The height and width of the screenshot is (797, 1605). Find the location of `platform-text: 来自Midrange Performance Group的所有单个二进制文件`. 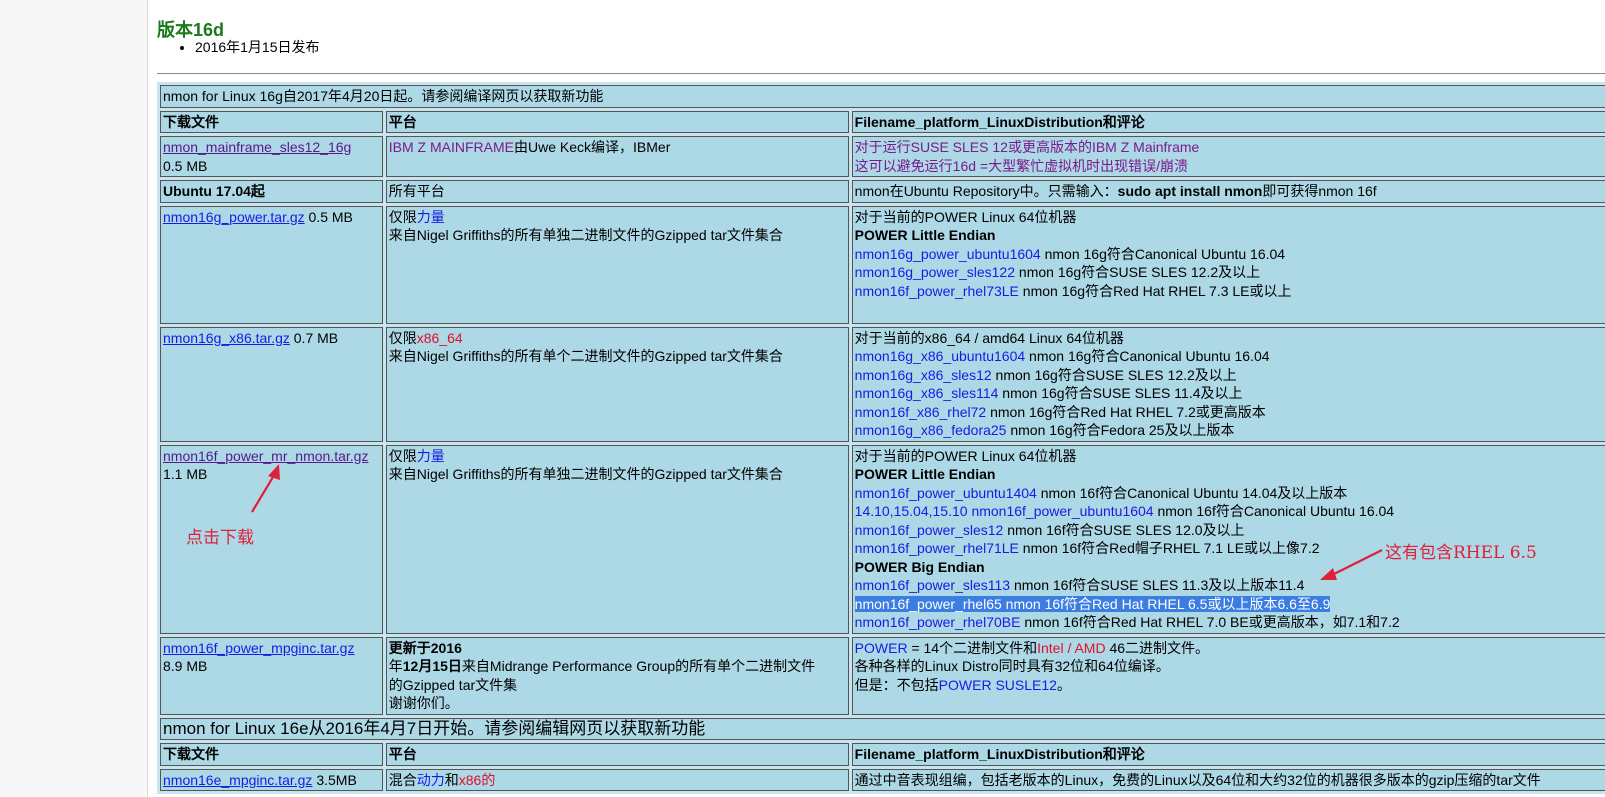

platform-text: 来自Midrange Performance Group的所有单个二进制文件 is located at coordinates (638, 666).